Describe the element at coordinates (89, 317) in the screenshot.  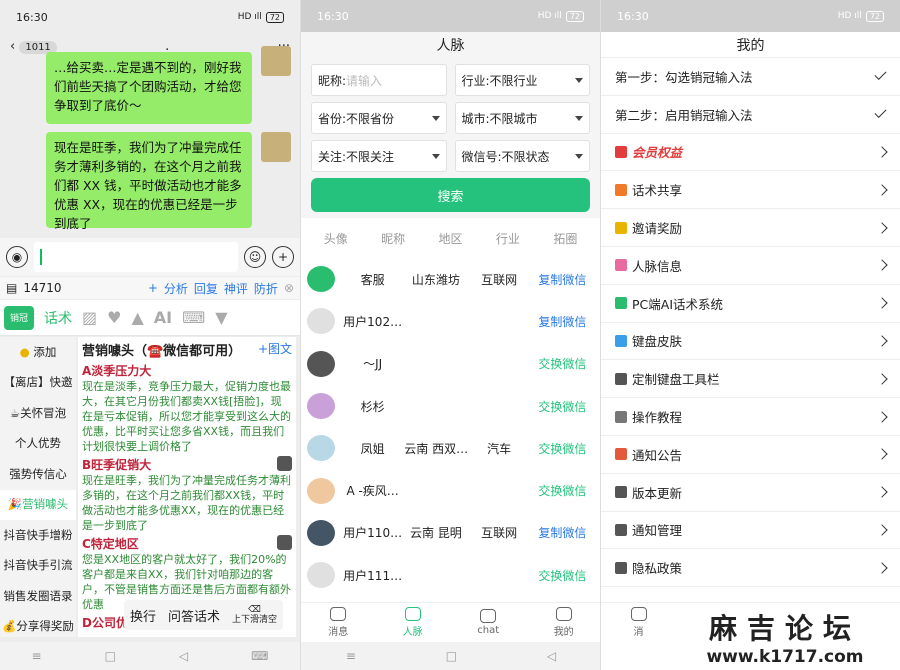
I see `image-icon: ▨` at that location.